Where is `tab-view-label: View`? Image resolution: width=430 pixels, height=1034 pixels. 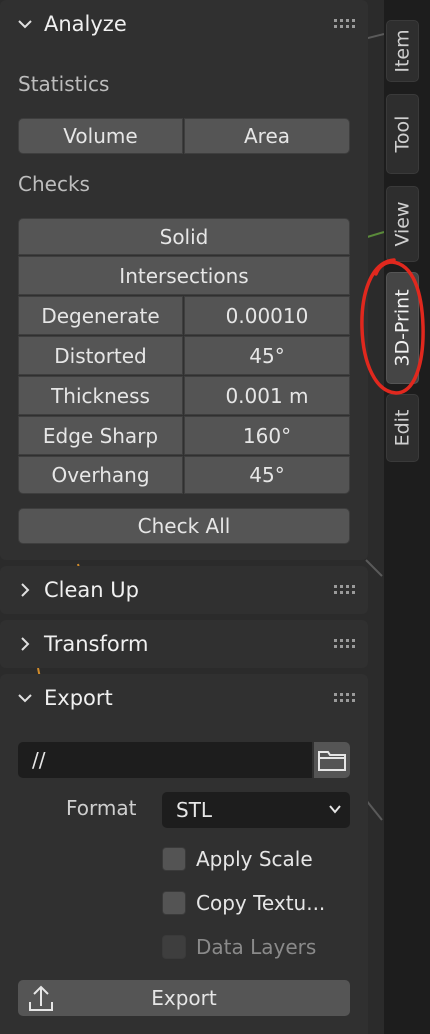 tab-view-label: View is located at coordinates (402, 224).